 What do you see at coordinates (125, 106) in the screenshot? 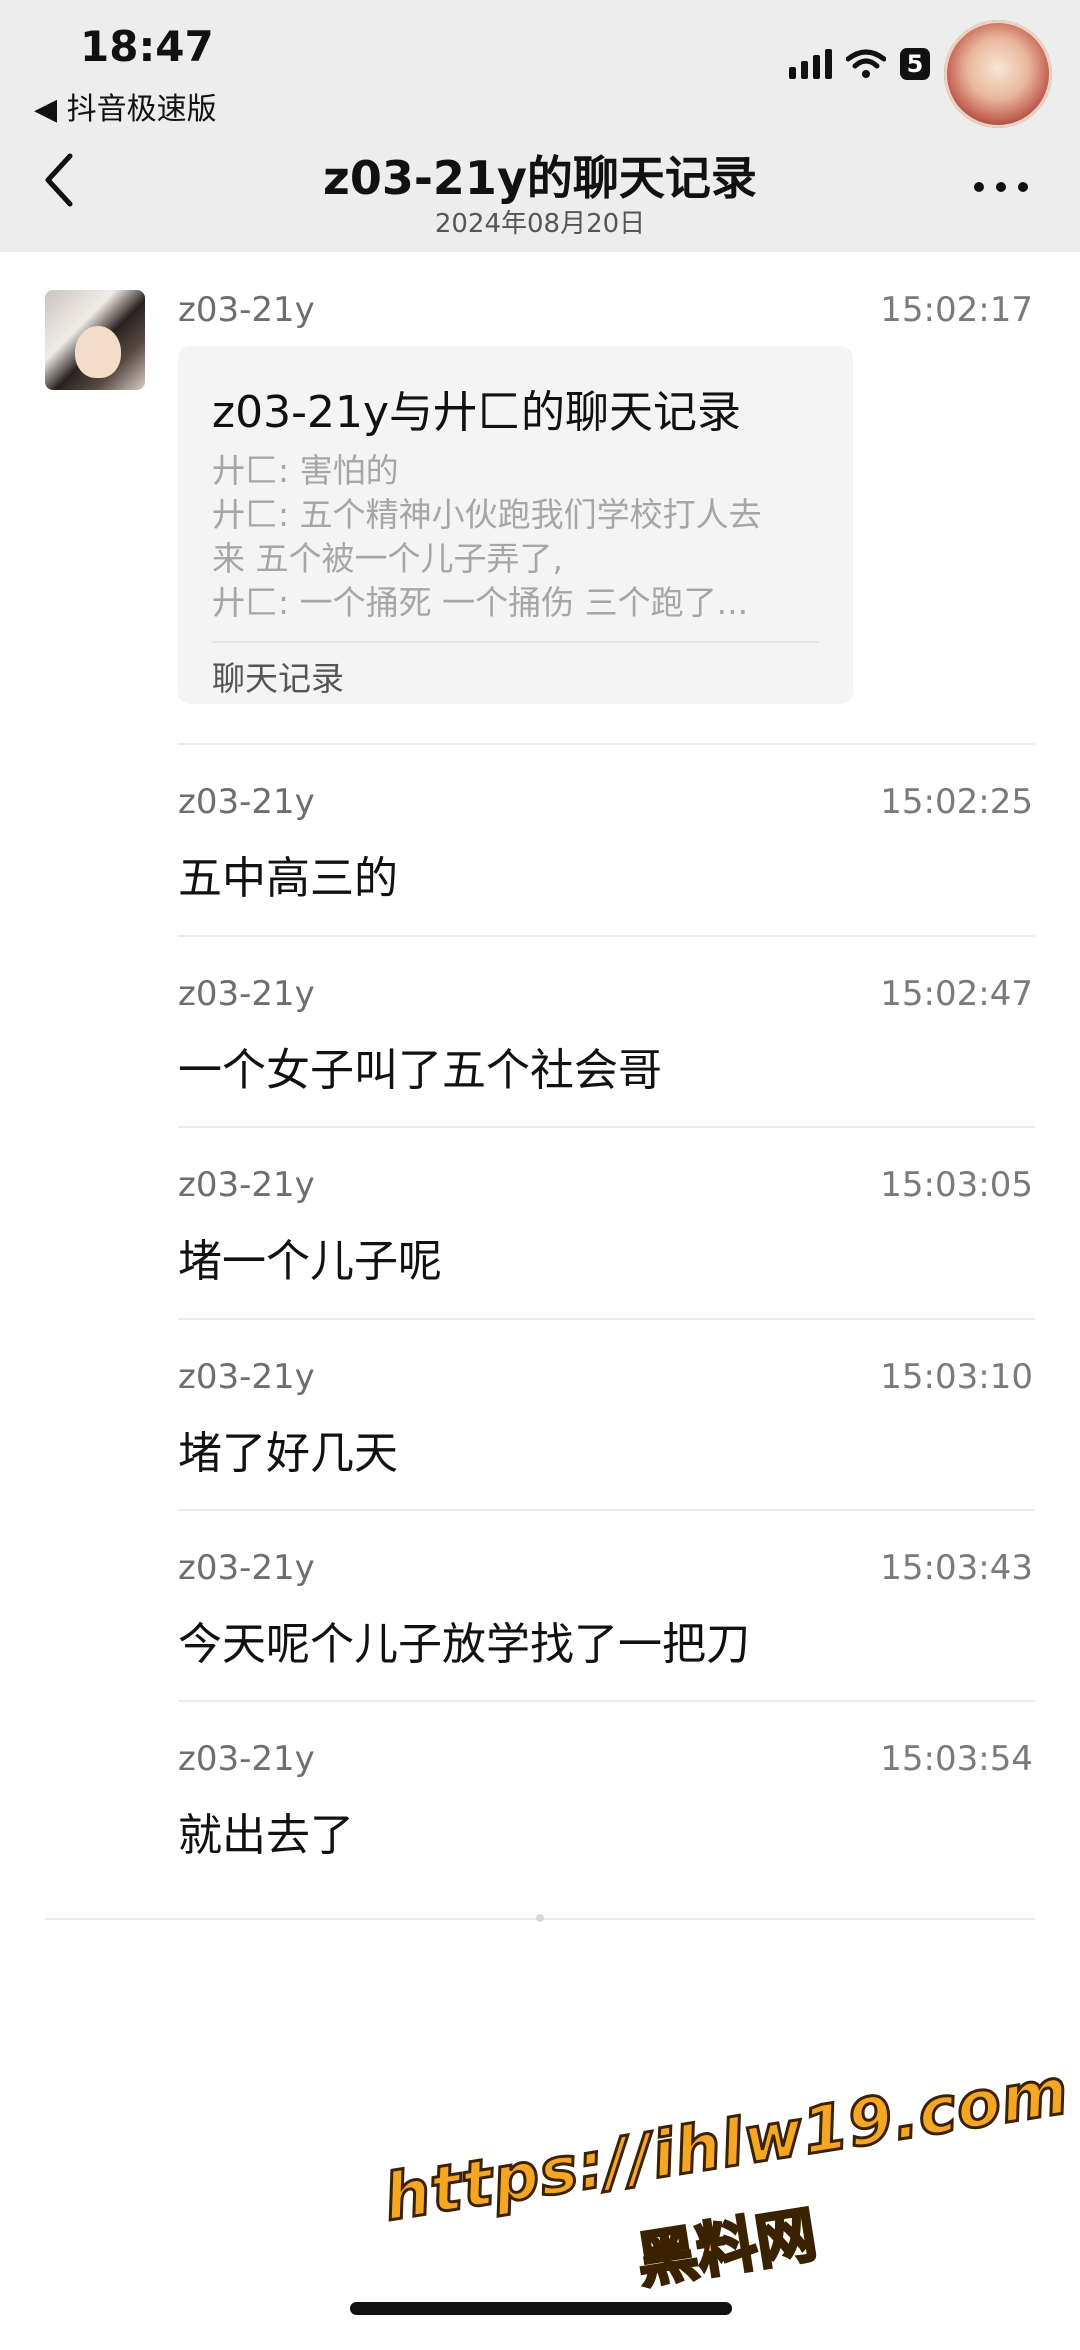
I see `back-to-app-link: ◀ 抖音极速版` at bounding box center [125, 106].